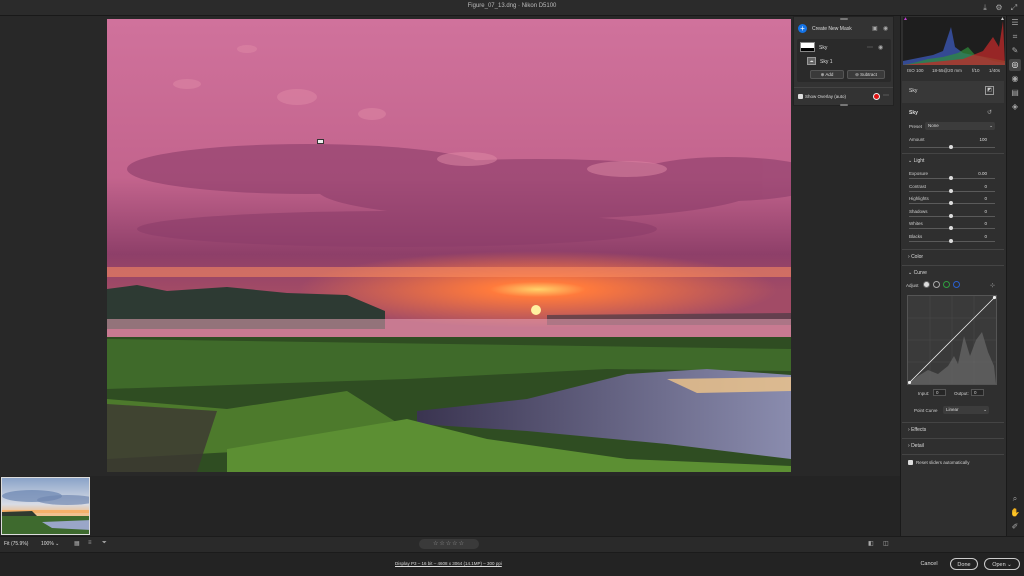  What do you see at coordinates (16, 544) in the screenshot?
I see `fit-zoom-button: Fit (75.9%)` at bounding box center [16, 544].